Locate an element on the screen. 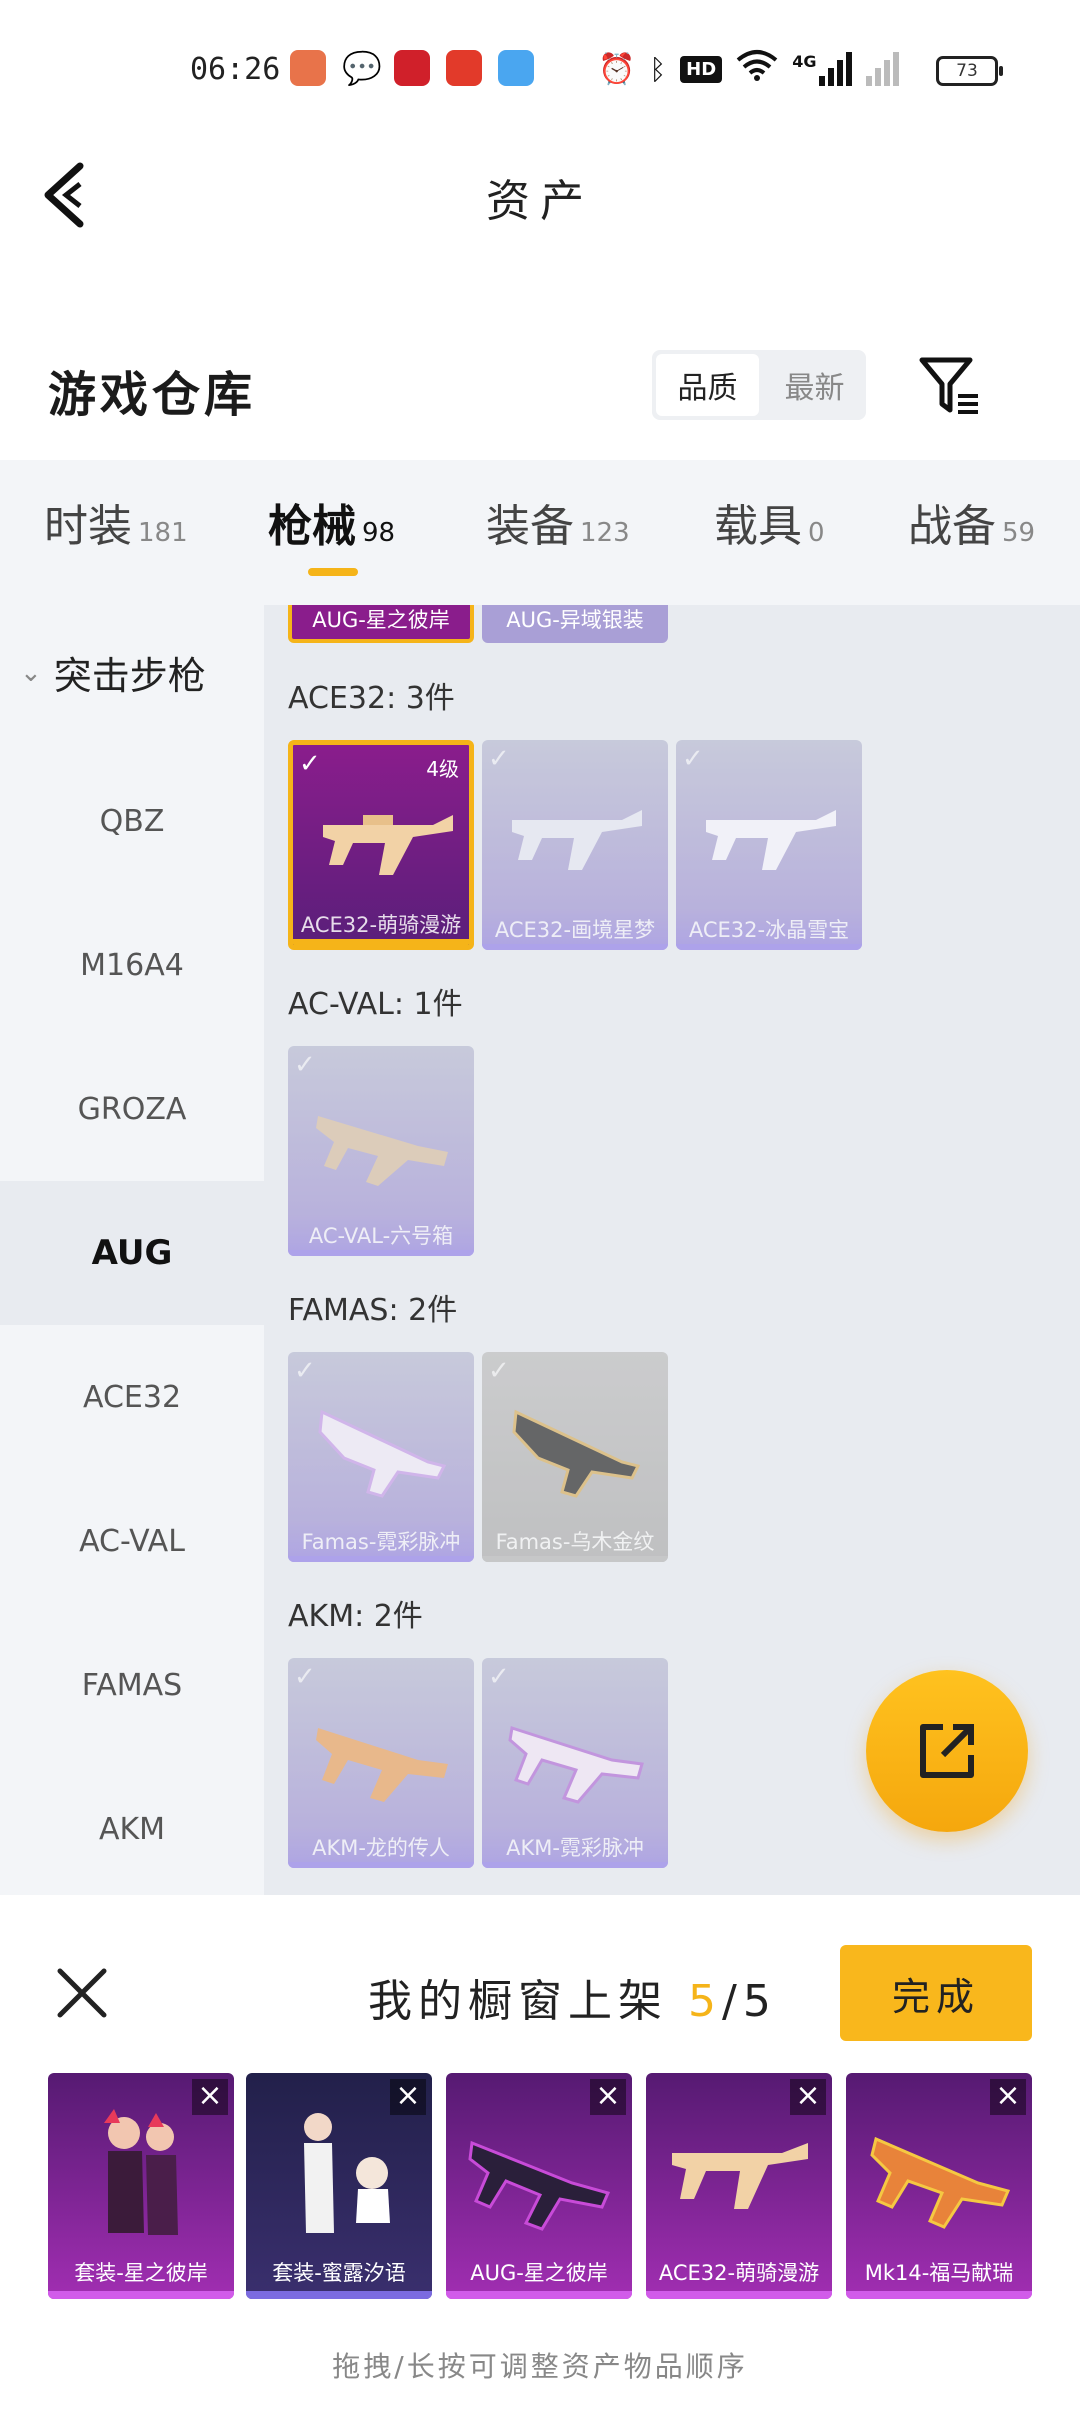 Image resolution: width=1080 pixels, height=2412 pixels. signal-icon: 4G is located at coordinates (822, 69).